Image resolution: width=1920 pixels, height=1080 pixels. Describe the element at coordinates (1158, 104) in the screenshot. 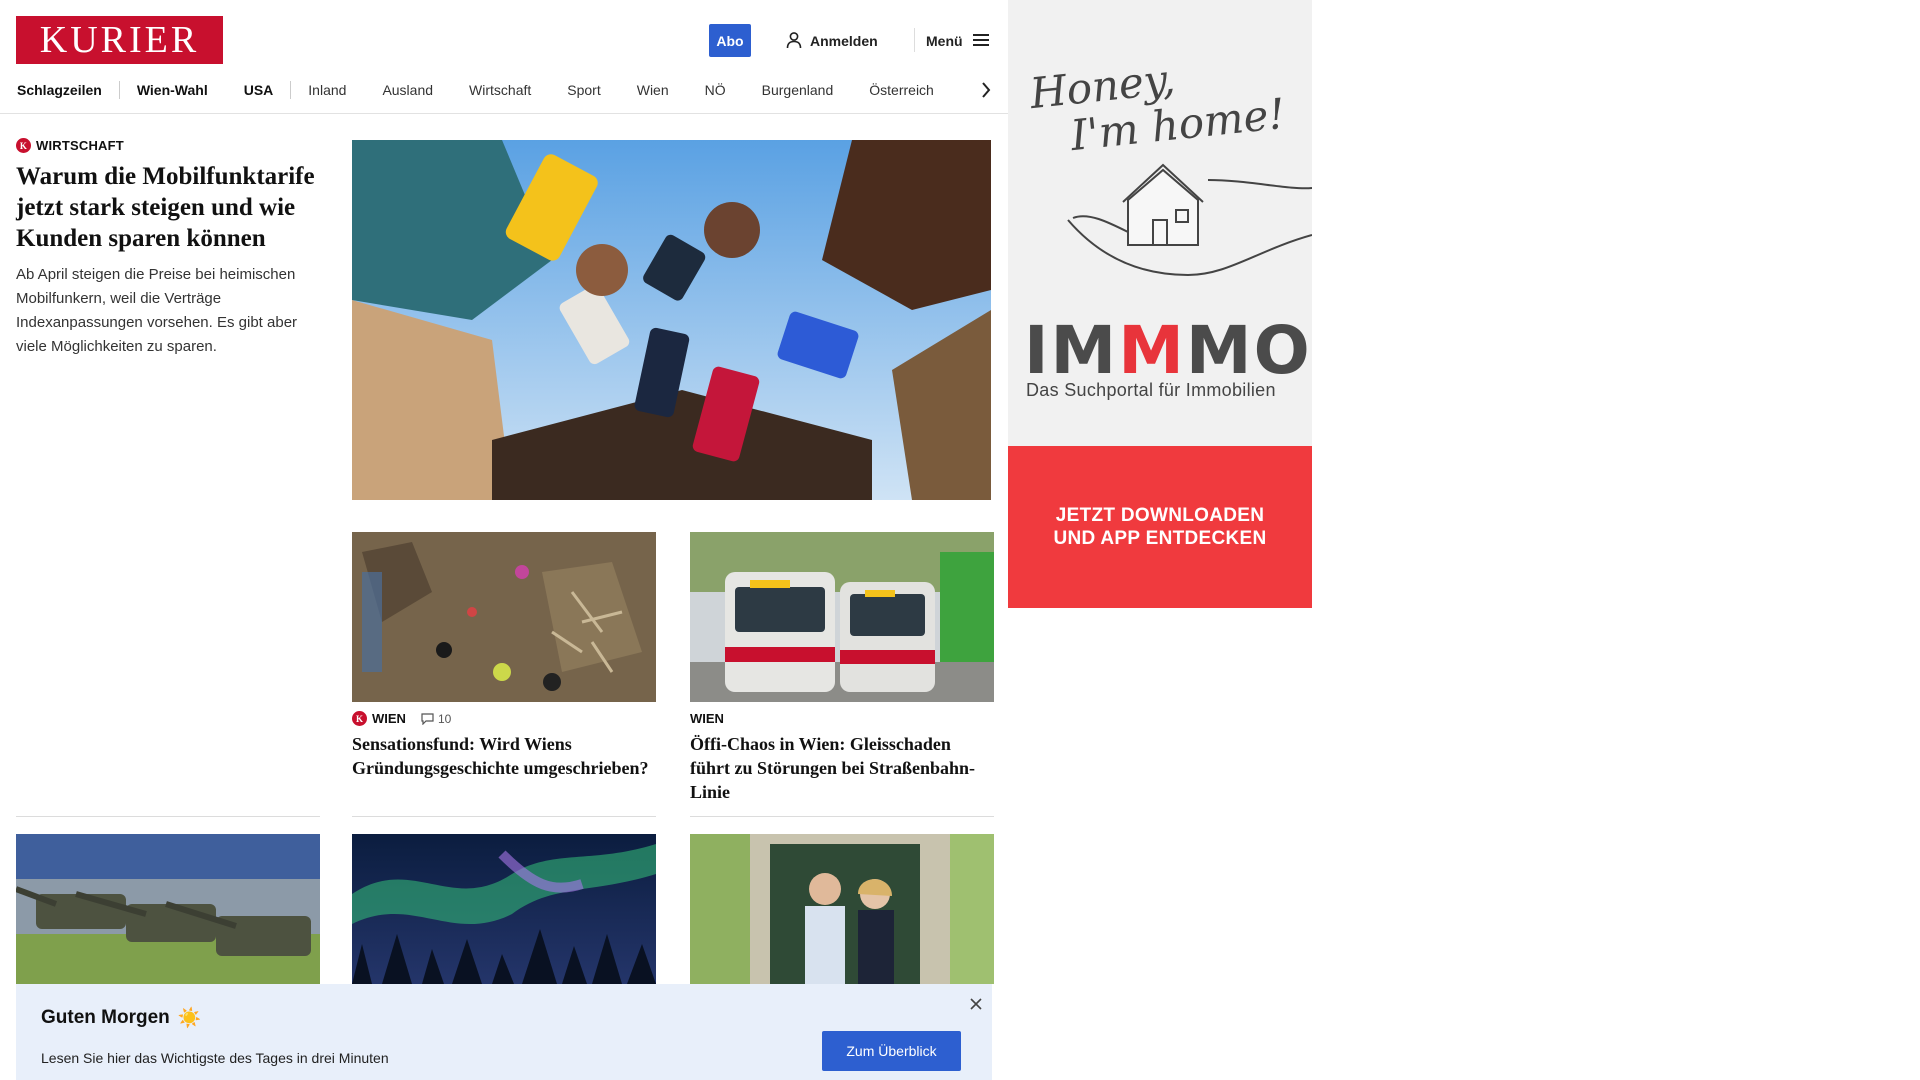

I see `ad-tagline: Honey, I'm home!` at that location.